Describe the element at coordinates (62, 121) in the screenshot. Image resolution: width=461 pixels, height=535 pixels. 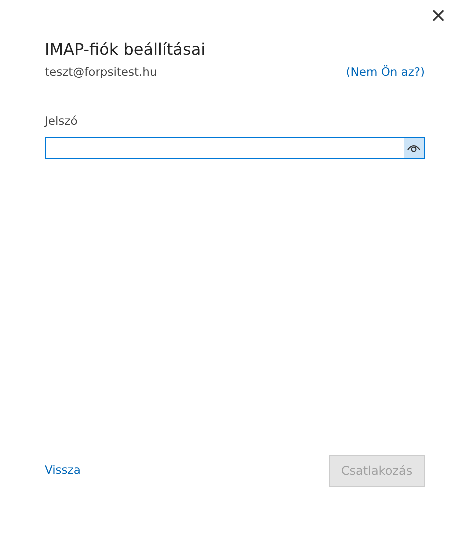
I see `password-label: Jelszó` at that location.